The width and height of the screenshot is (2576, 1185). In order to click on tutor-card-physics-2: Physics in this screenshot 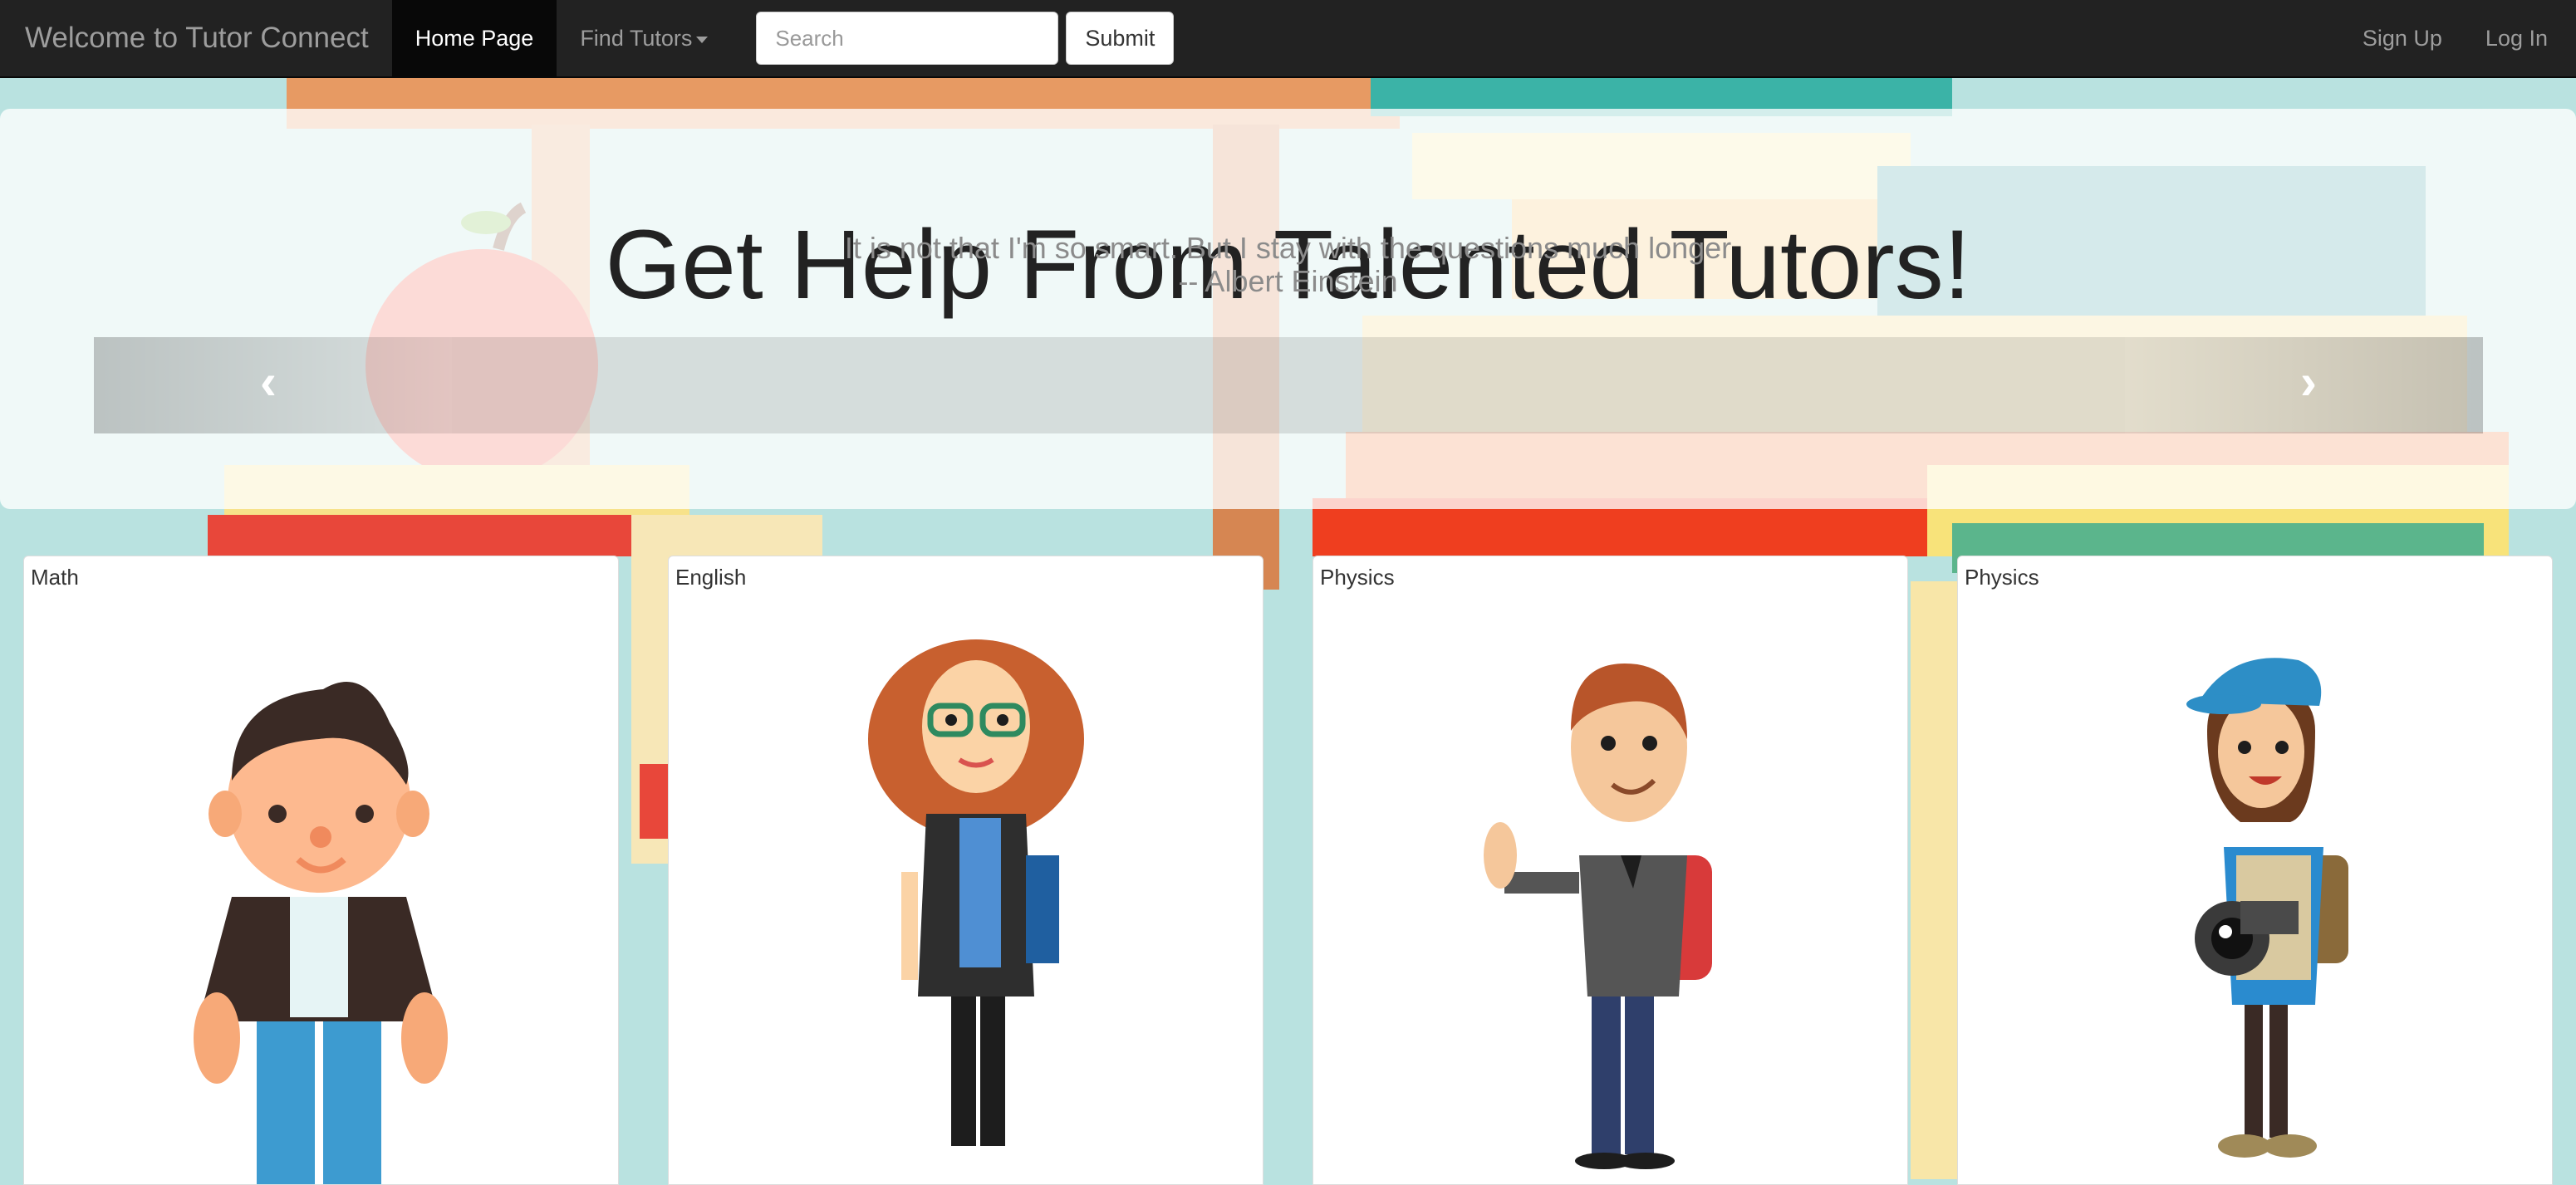, I will do `click(2255, 870)`.